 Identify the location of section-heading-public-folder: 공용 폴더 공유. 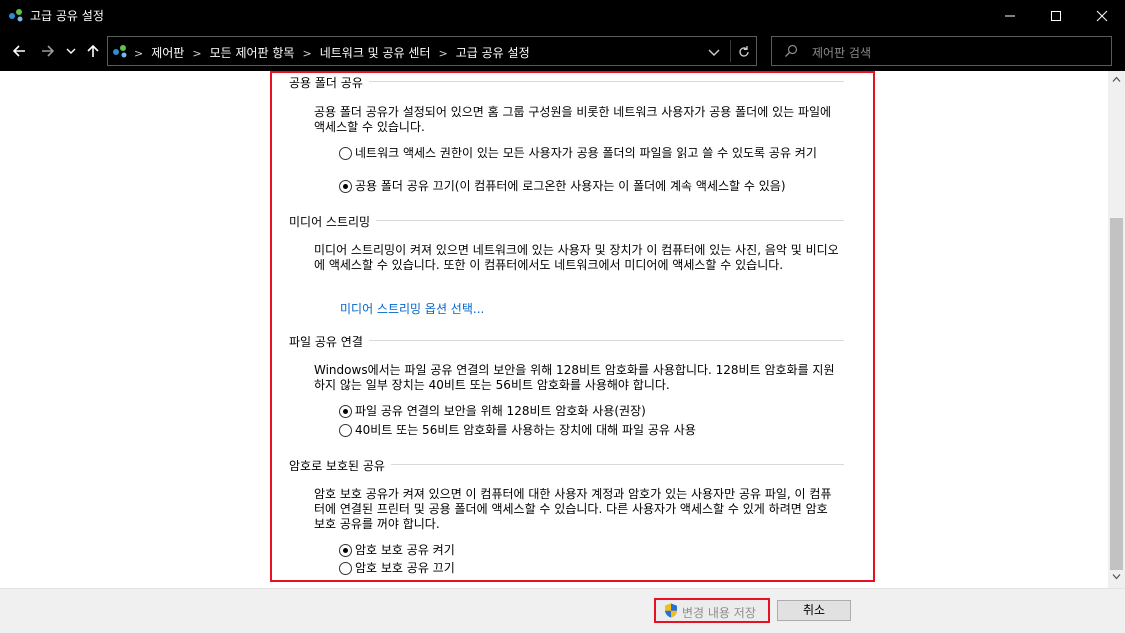
(329, 82).